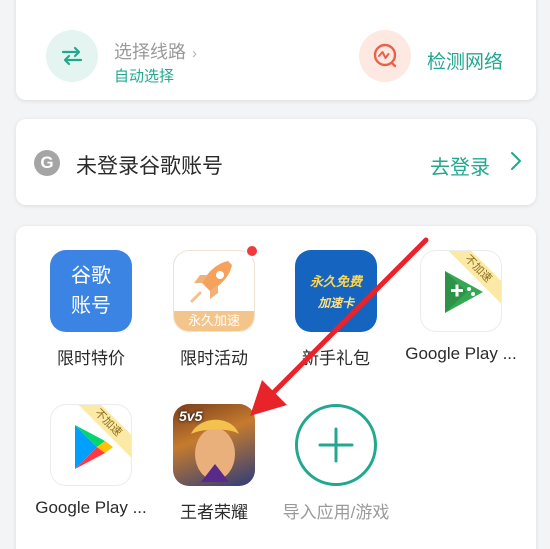 Image resolution: width=550 pixels, height=549 pixels. I want to click on app-tile-limited-activity: 永久加速 限时活动, so click(214, 306).